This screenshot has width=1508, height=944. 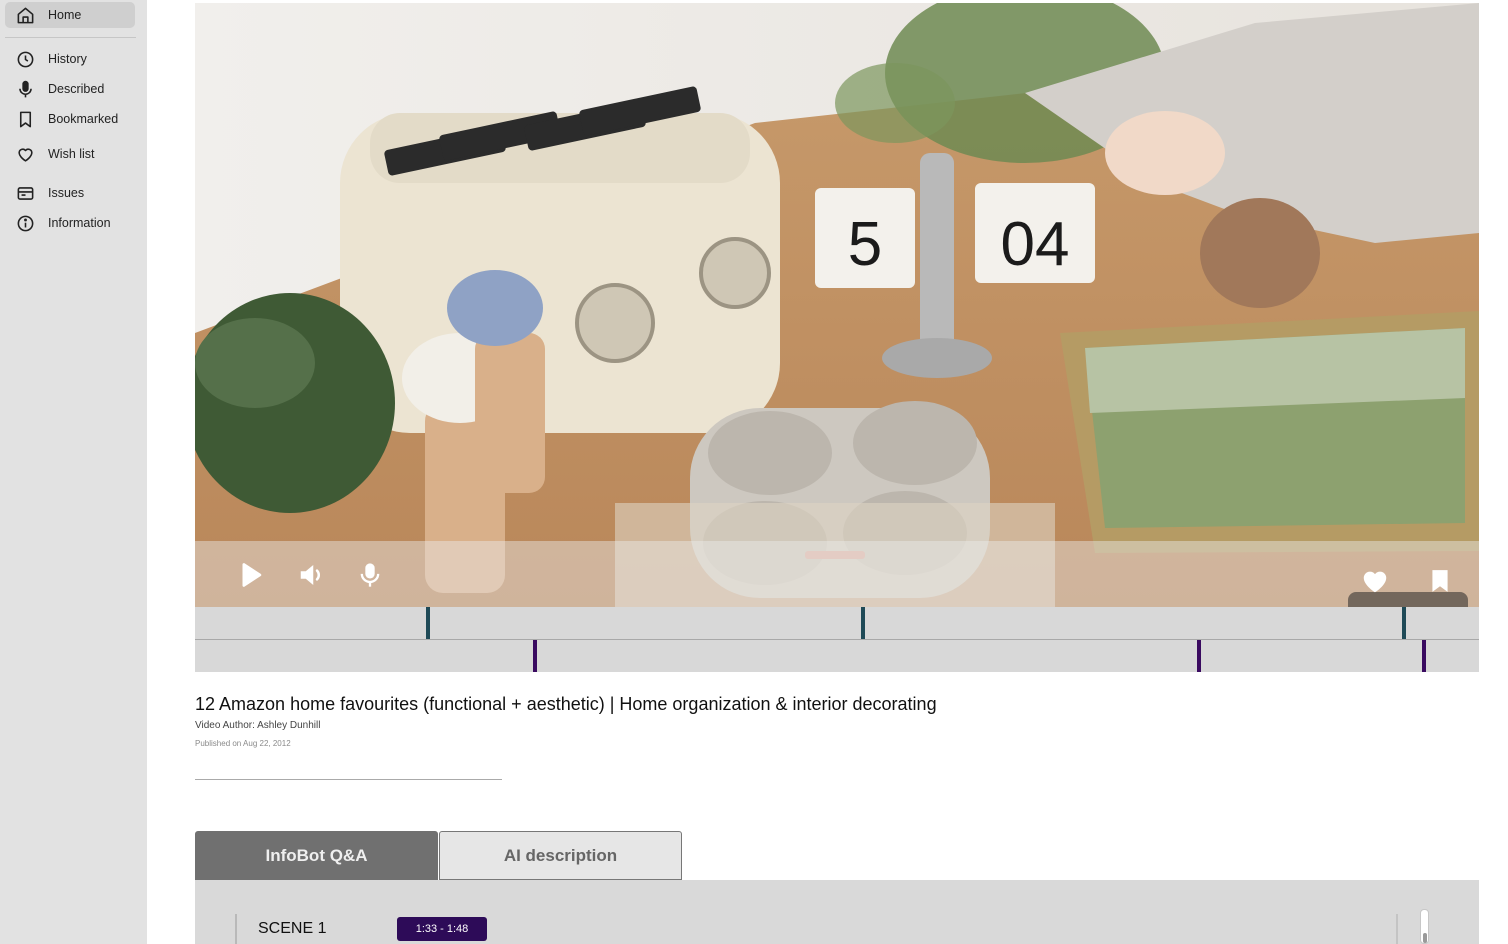 I want to click on sidebar-item-information: Information, so click(x=70, y=223).